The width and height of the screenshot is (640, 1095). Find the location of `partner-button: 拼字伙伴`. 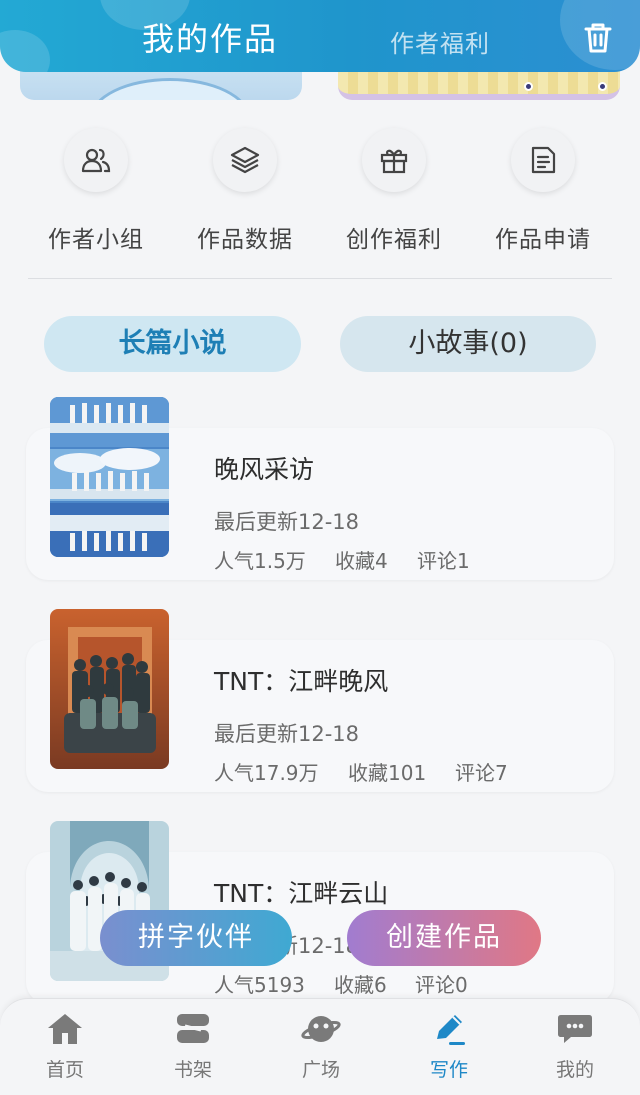

partner-button: 拼字伙伴 is located at coordinates (196, 938).